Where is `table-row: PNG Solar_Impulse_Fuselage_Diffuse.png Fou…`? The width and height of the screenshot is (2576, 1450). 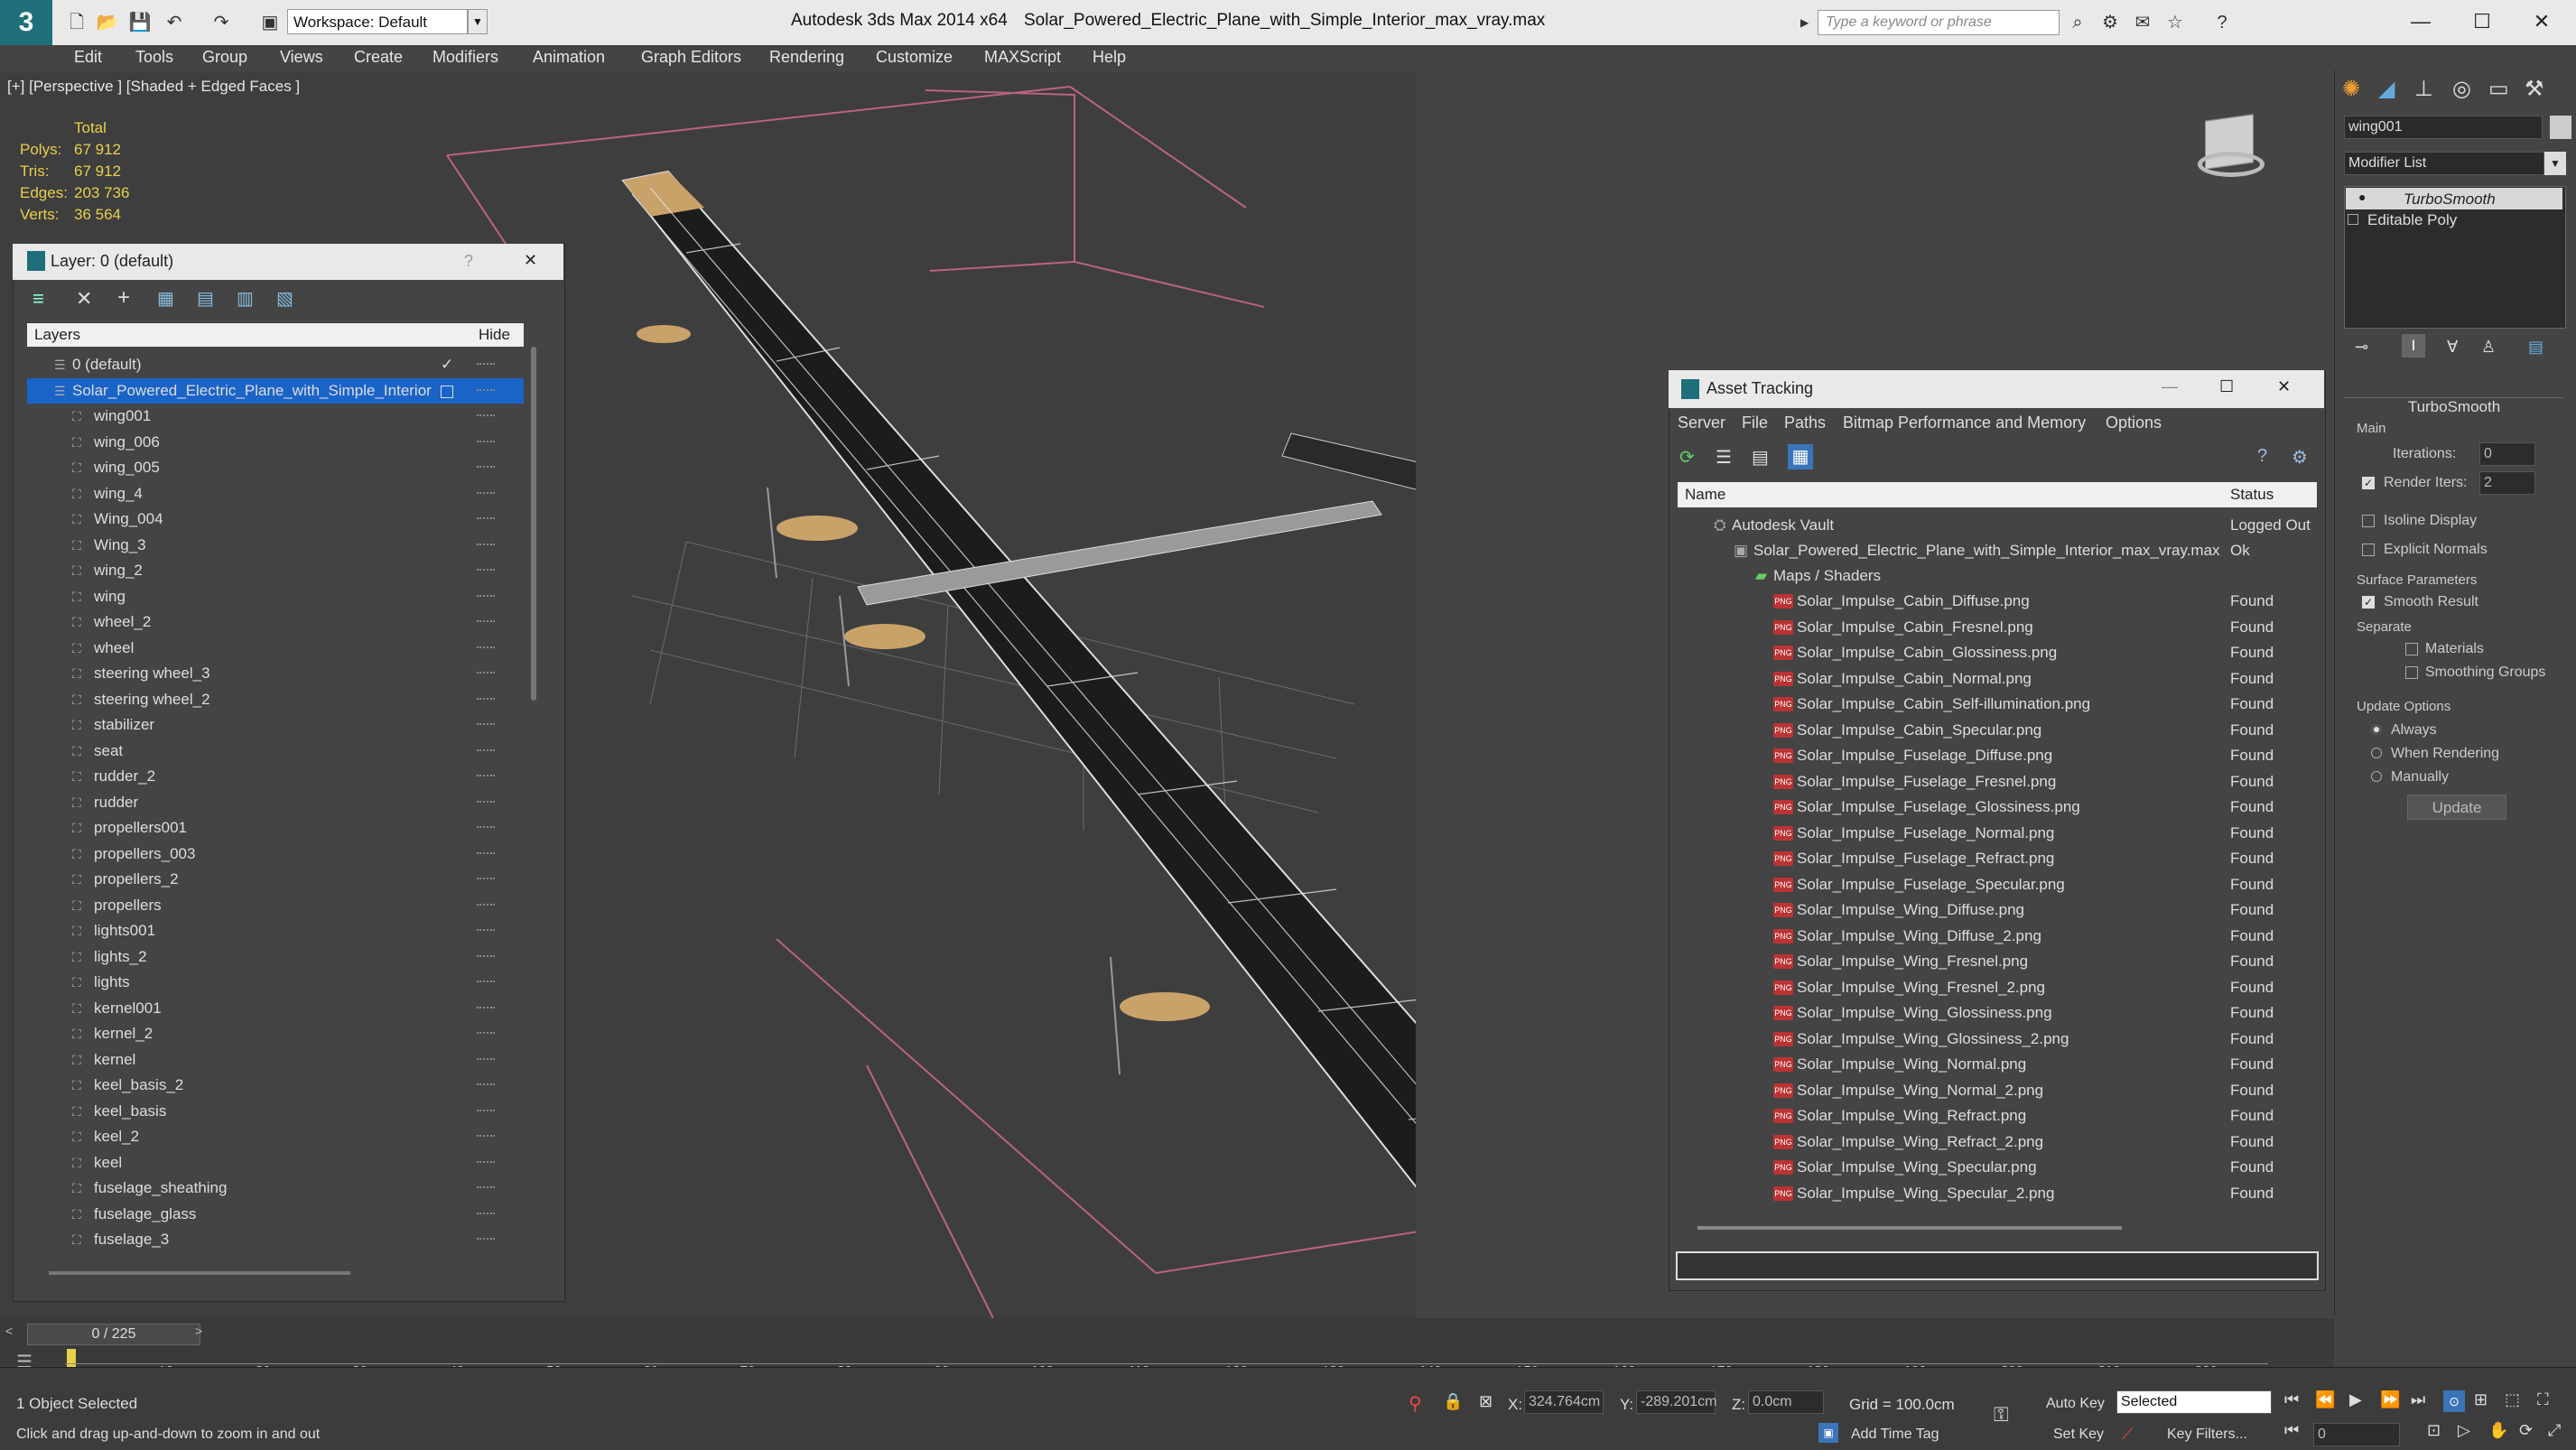
table-row: PNG Solar_Impulse_Fuselage_Diffuse.png Fou… is located at coordinates (1997, 755).